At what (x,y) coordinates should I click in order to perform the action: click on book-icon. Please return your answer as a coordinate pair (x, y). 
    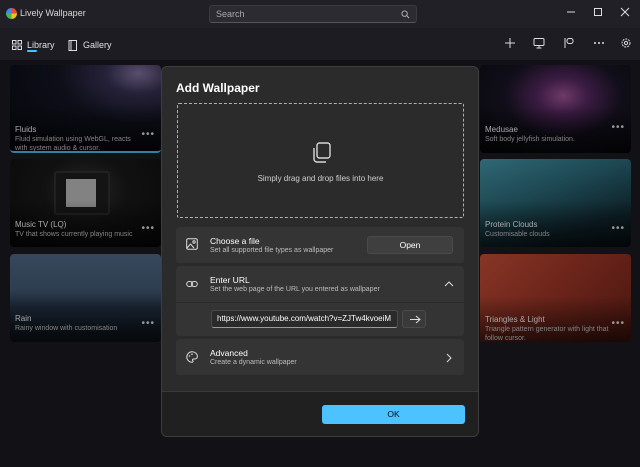
    Looking at the image, I should click on (72, 45).